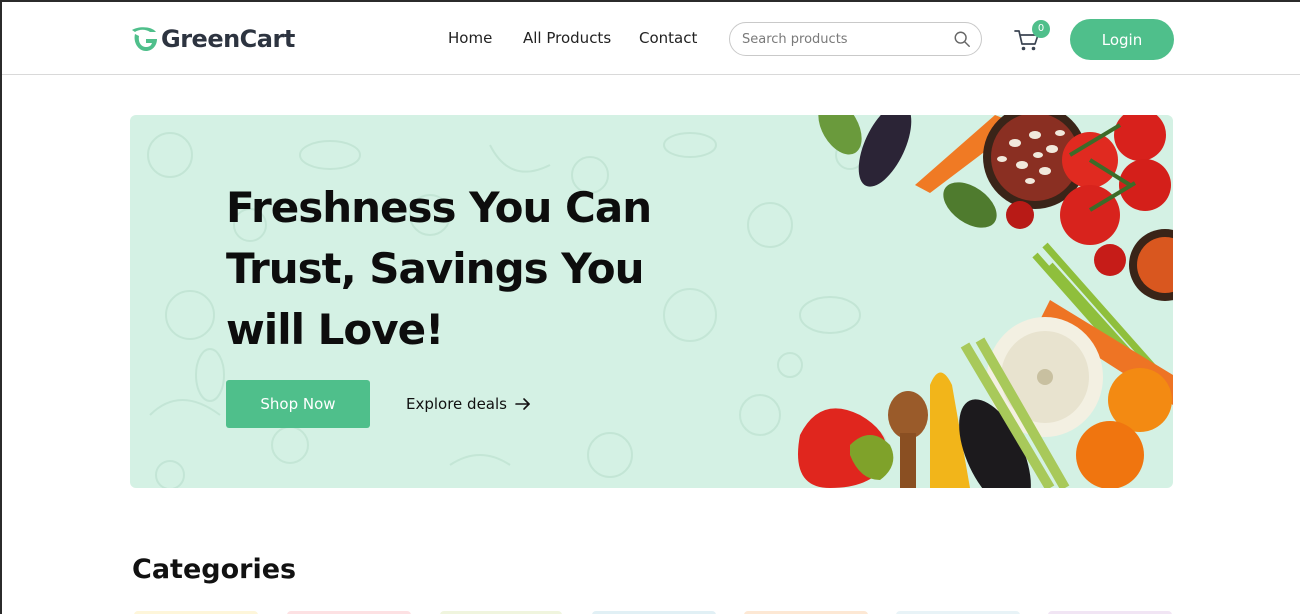  What do you see at coordinates (214, 569) in the screenshot?
I see `categories-title: Categories` at bounding box center [214, 569].